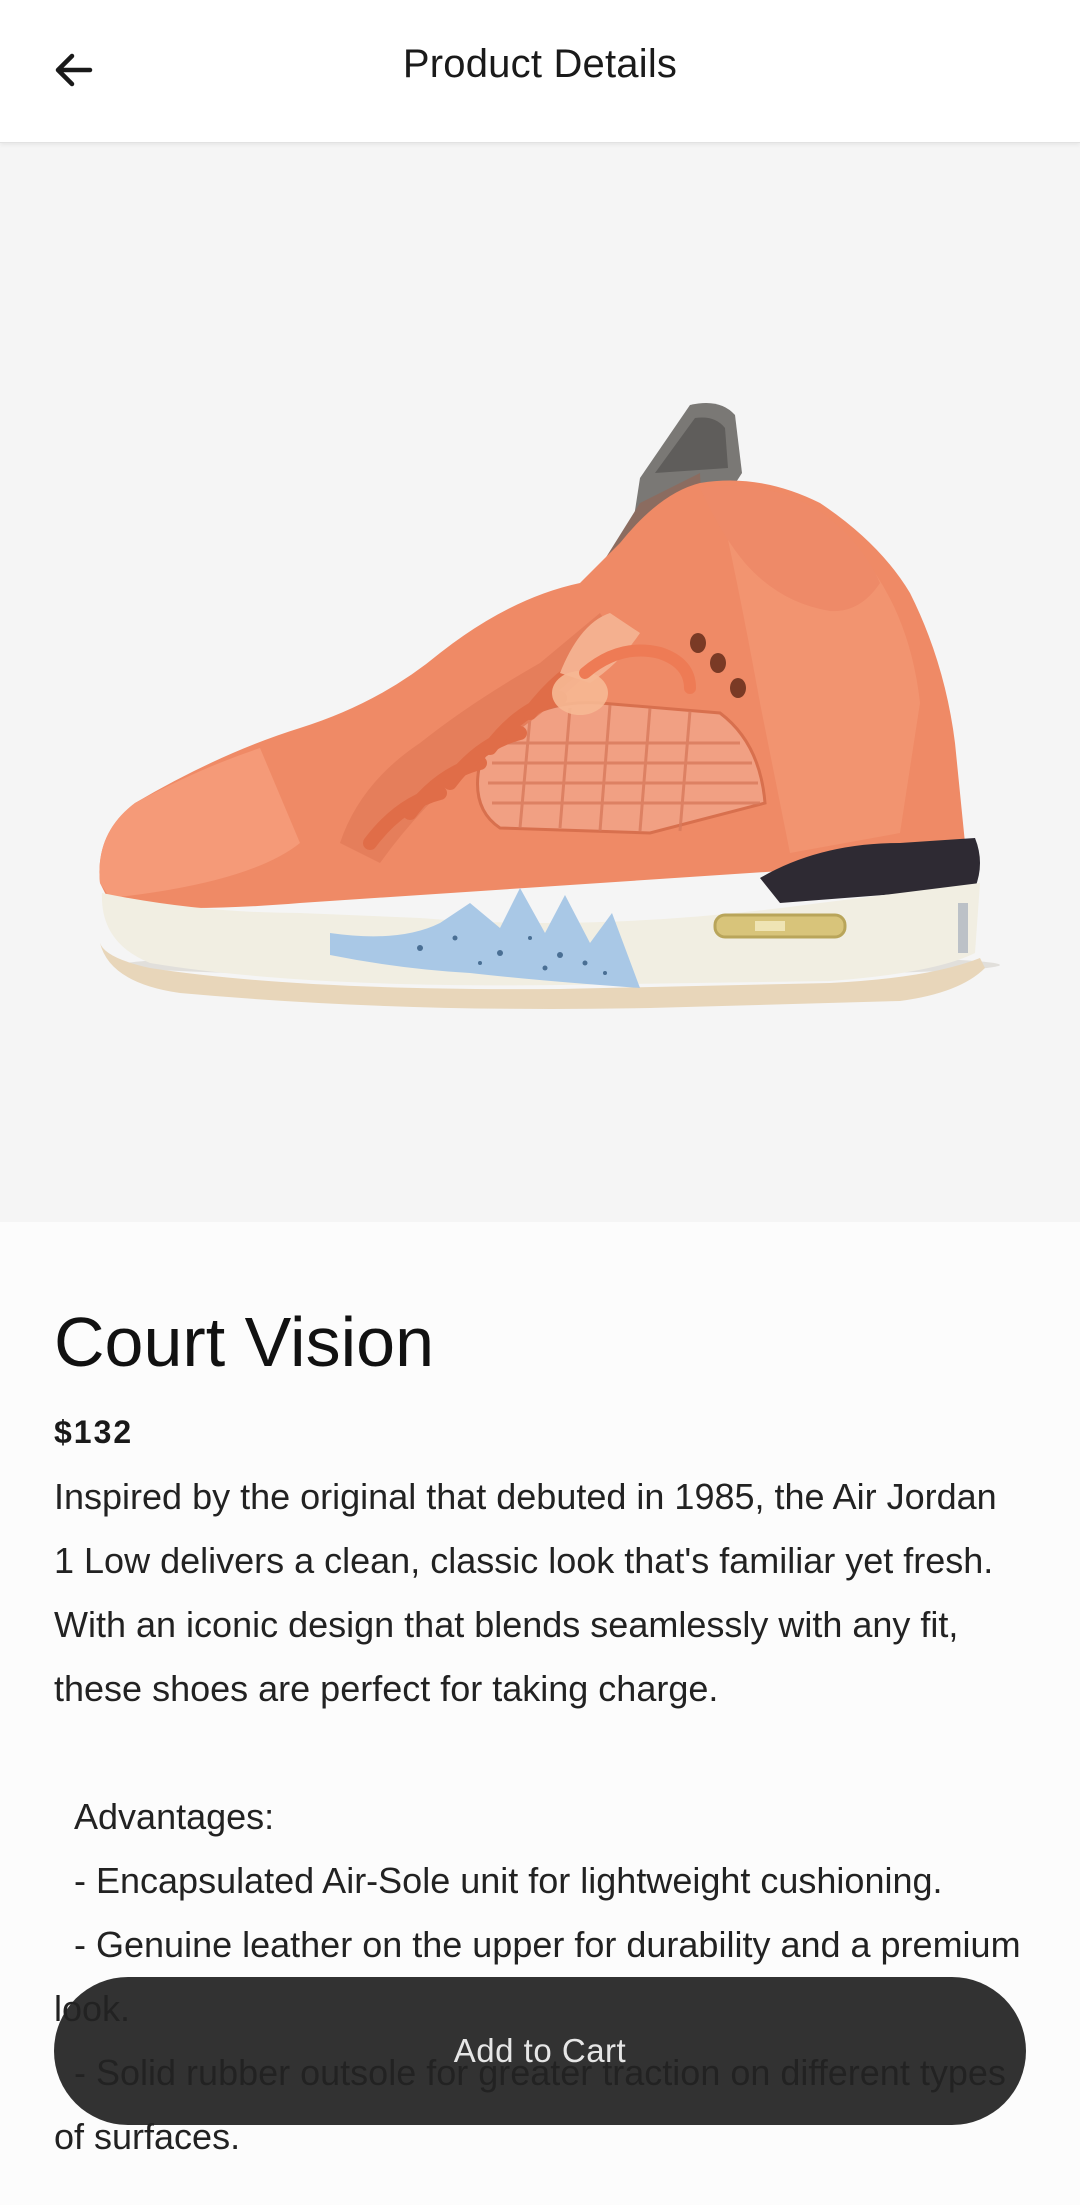 The height and width of the screenshot is (2205, 1080). What do you see at coordinates (540, 64) in the screenshot?
I see `page-title: Product Details` at bounding box center [540, 64].